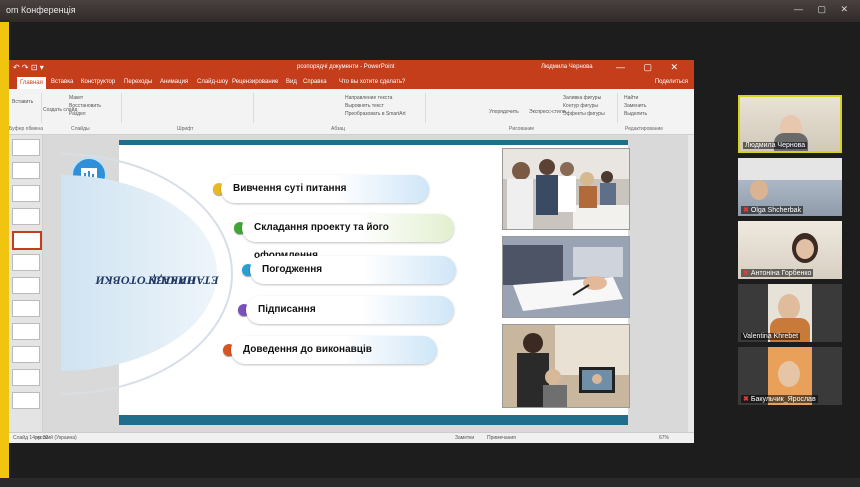 This screenshot has height=487, width=860. I want to click on notes-button: Заметки, so click(464, 438).